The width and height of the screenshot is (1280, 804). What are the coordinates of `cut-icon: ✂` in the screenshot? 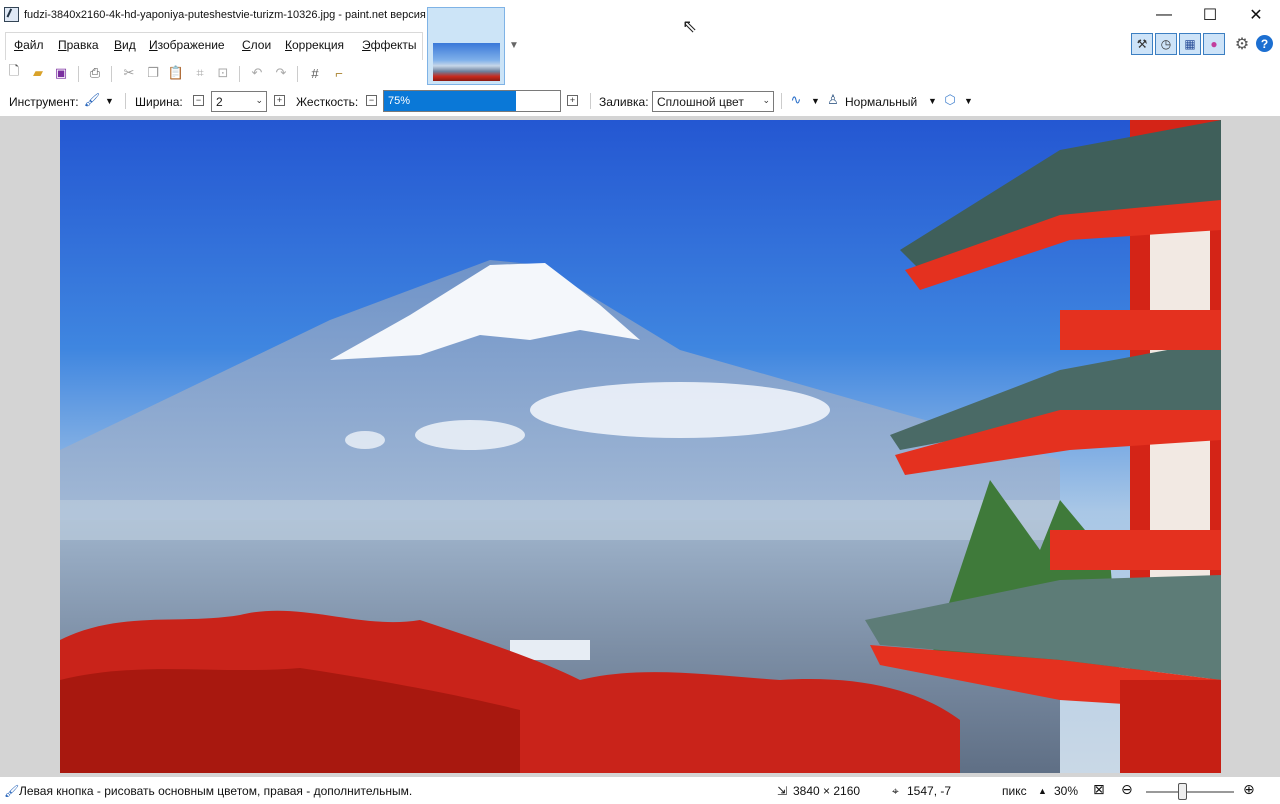 It's located at (129, 73).